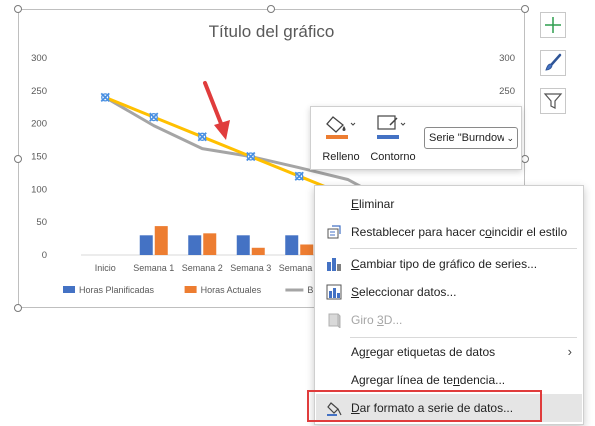  Describe the element at coordinates (463, 248) in the screenshot. I see `menu-separator` at that location.